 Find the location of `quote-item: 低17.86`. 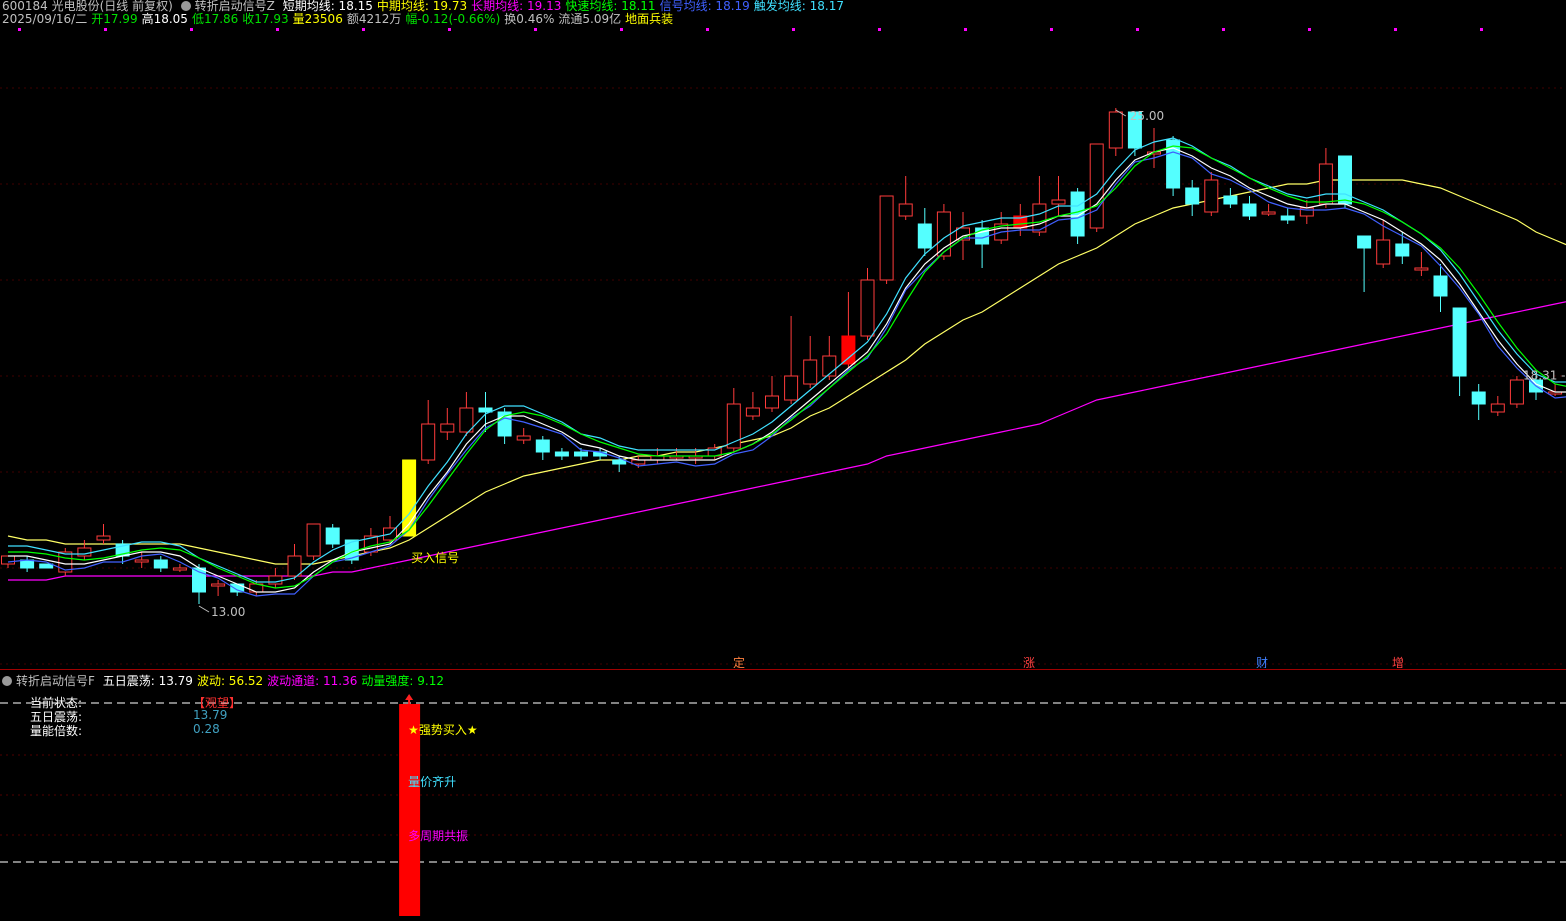

quote-item: 低17.86 is located at coordinates (215, 19).